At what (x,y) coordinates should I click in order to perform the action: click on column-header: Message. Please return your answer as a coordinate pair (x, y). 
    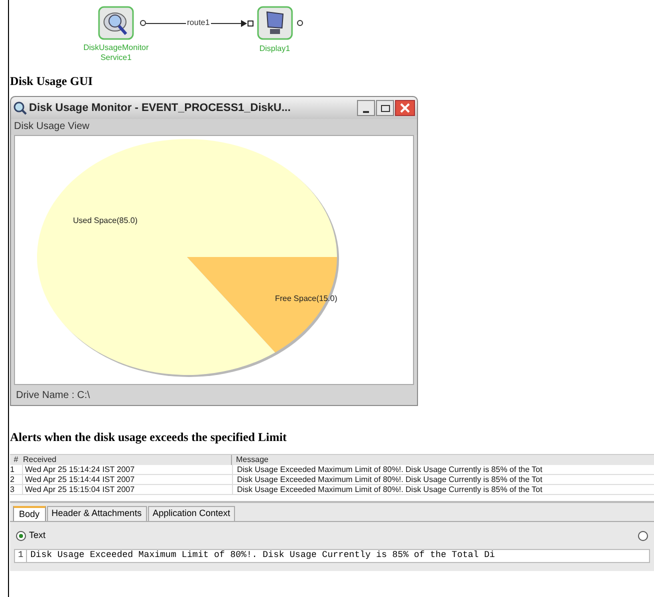
    Looking at the image, I should click on (250, 460).